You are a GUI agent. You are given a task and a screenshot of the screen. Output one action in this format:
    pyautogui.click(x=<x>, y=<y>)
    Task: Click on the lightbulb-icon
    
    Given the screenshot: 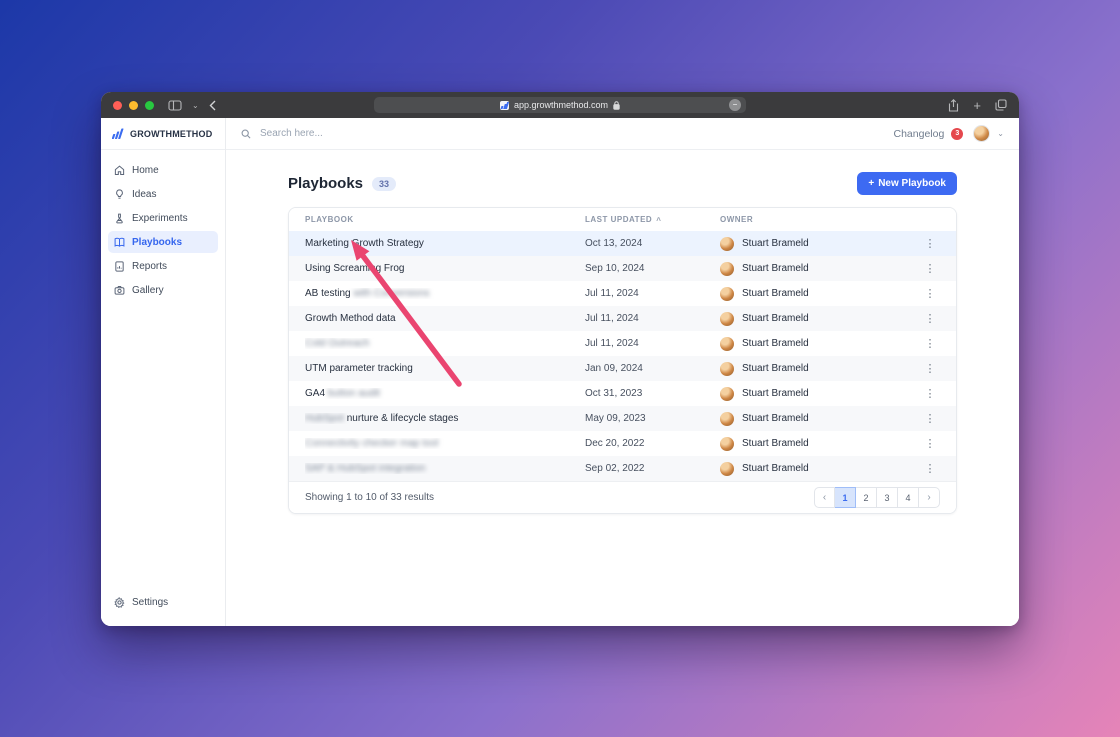 What is the action you would take?
    pyautogui.click(x=119, y=193)
    